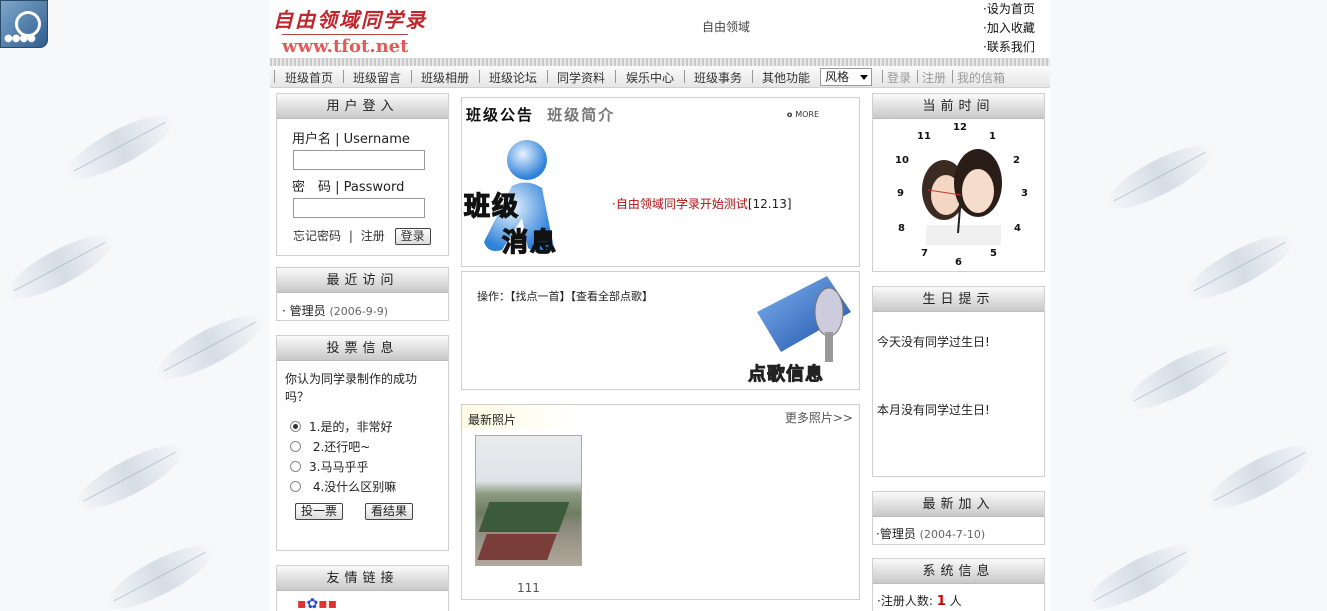 Image resolution: width=1327 pixels, height=611 pixels. Describe the element at coordinates (309, 77) in the screenshot. I see `nav-class-home: 班级首页` at that location.